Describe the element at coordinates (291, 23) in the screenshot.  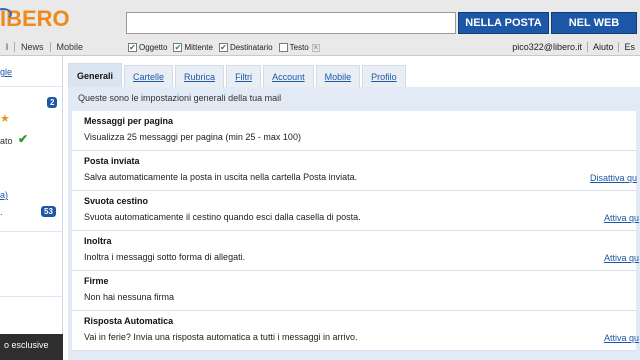
I see `search-input` at that location.